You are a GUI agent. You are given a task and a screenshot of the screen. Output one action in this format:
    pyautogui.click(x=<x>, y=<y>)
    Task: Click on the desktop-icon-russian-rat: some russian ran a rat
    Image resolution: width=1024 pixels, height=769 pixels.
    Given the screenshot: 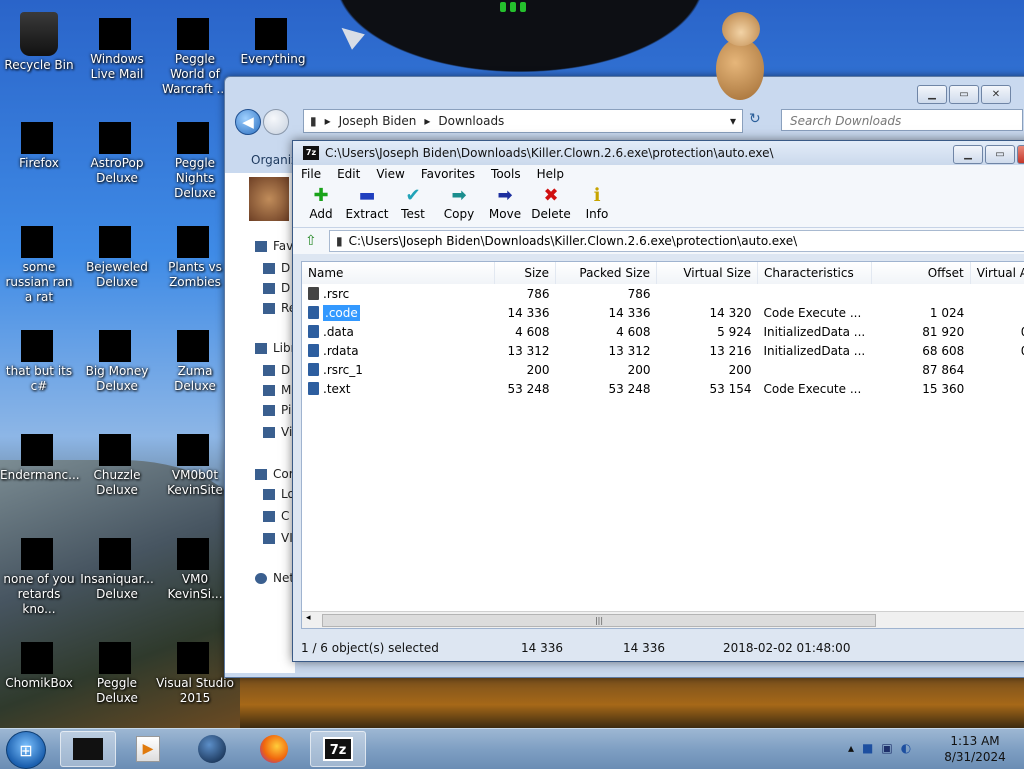 What is the action you would take?
    pyautogui.click(x=39, y=259)
    